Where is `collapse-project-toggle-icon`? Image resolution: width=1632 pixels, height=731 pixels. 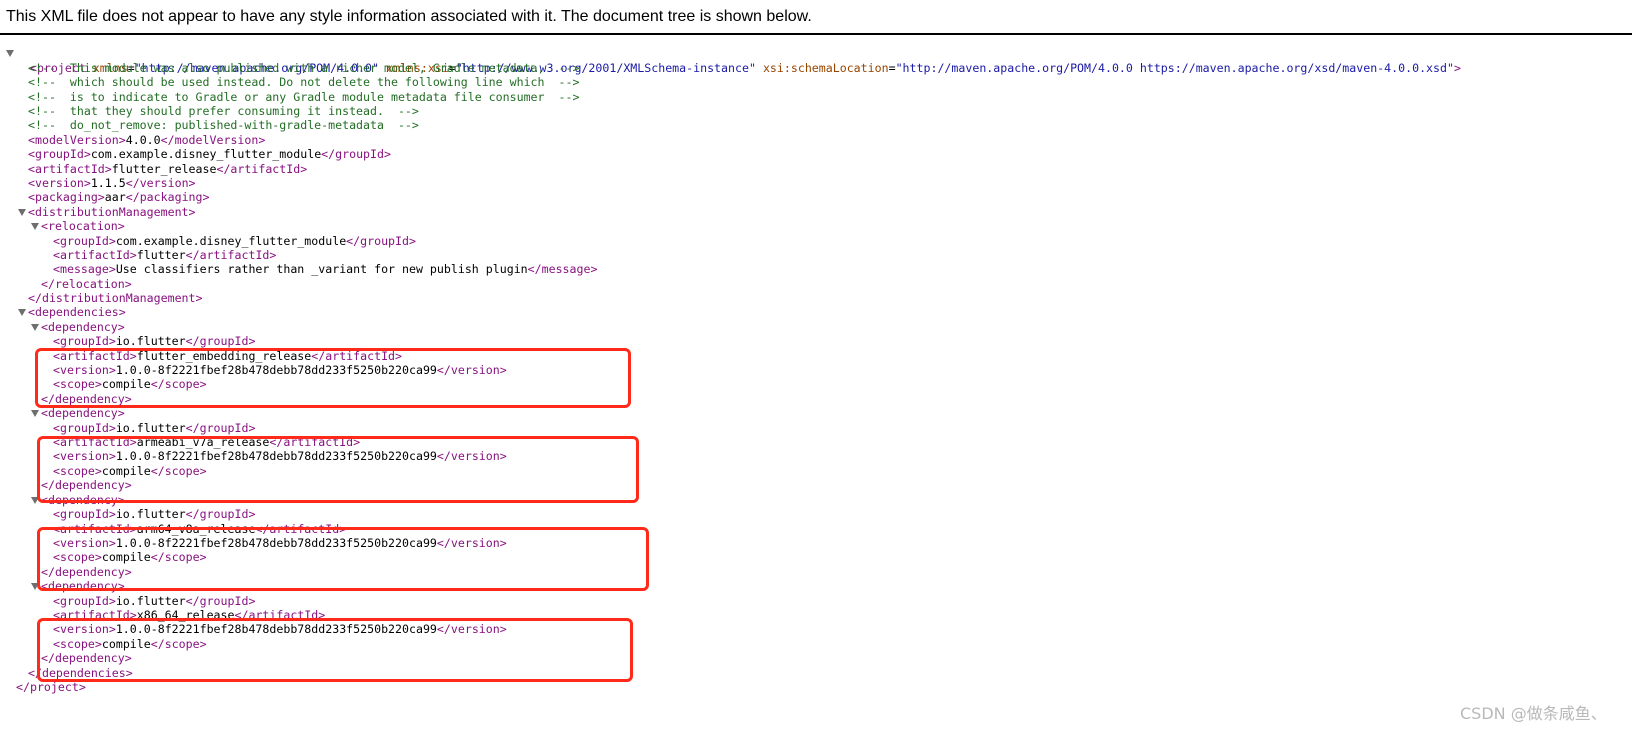
collapse-project-toggle-icon is located at coordinates (10, 53).